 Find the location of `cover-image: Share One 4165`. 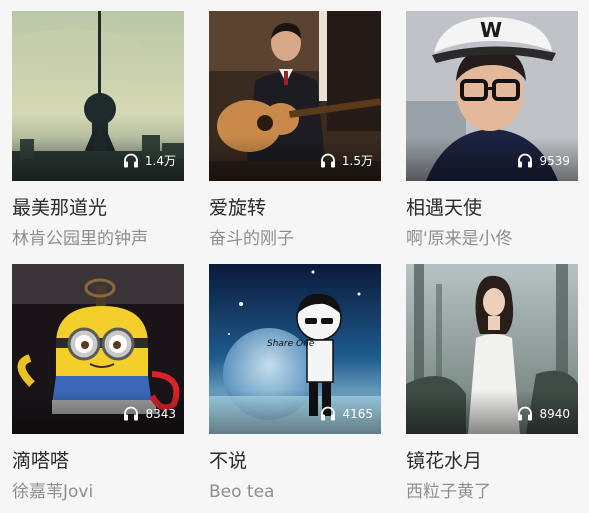

cover-image: Share One 4165 is located at coordinates (295, 349).